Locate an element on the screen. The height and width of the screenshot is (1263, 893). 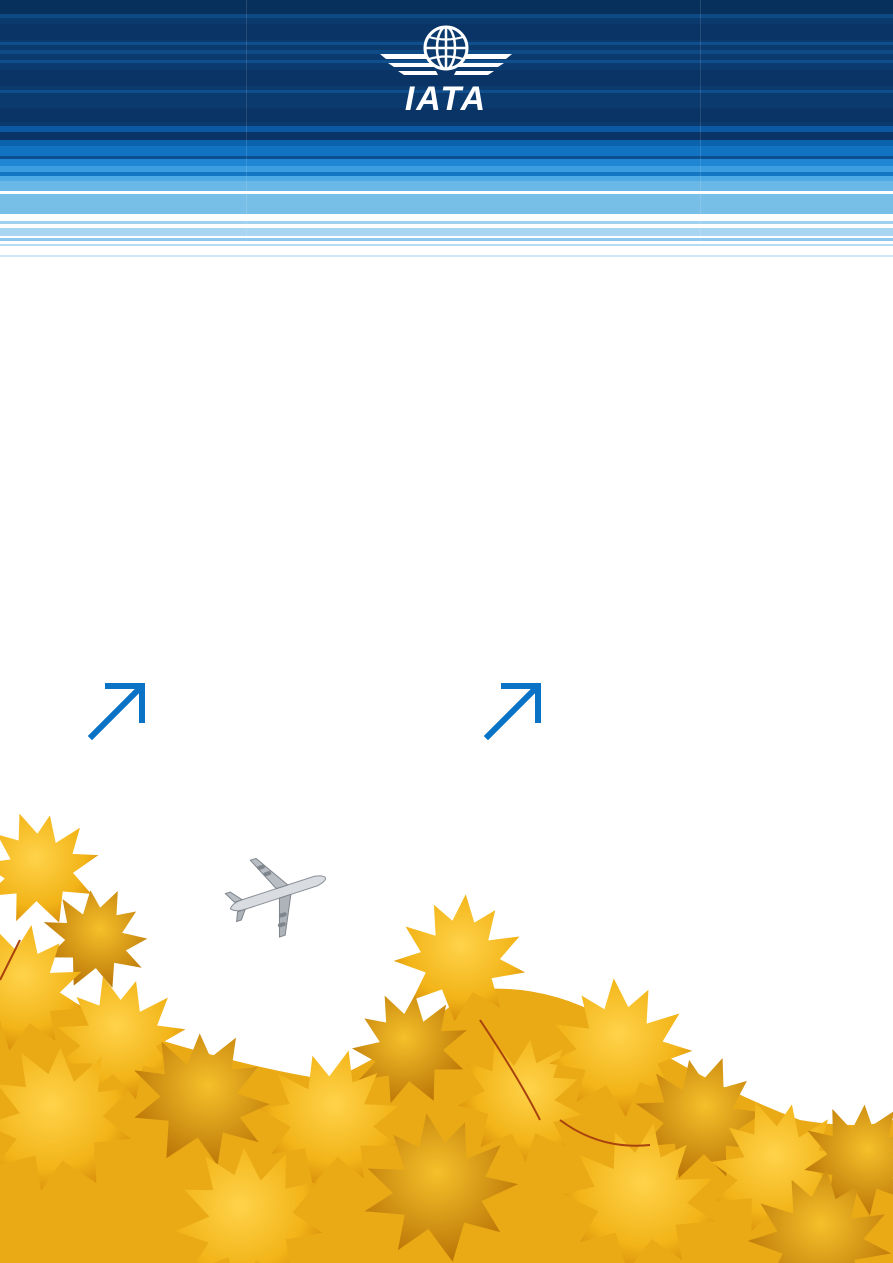
globe-wings-icon is located at coordinates (446, 50).